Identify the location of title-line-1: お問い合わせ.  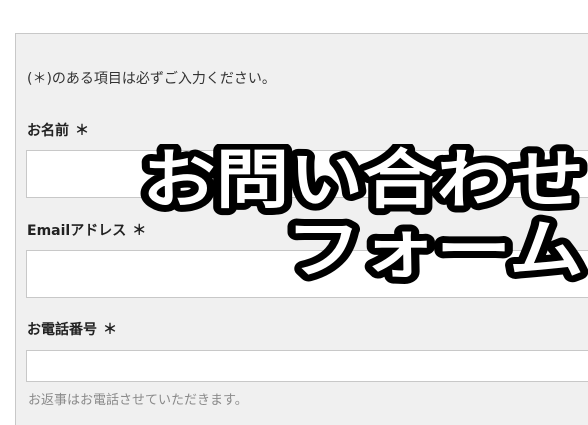
(363, 181).